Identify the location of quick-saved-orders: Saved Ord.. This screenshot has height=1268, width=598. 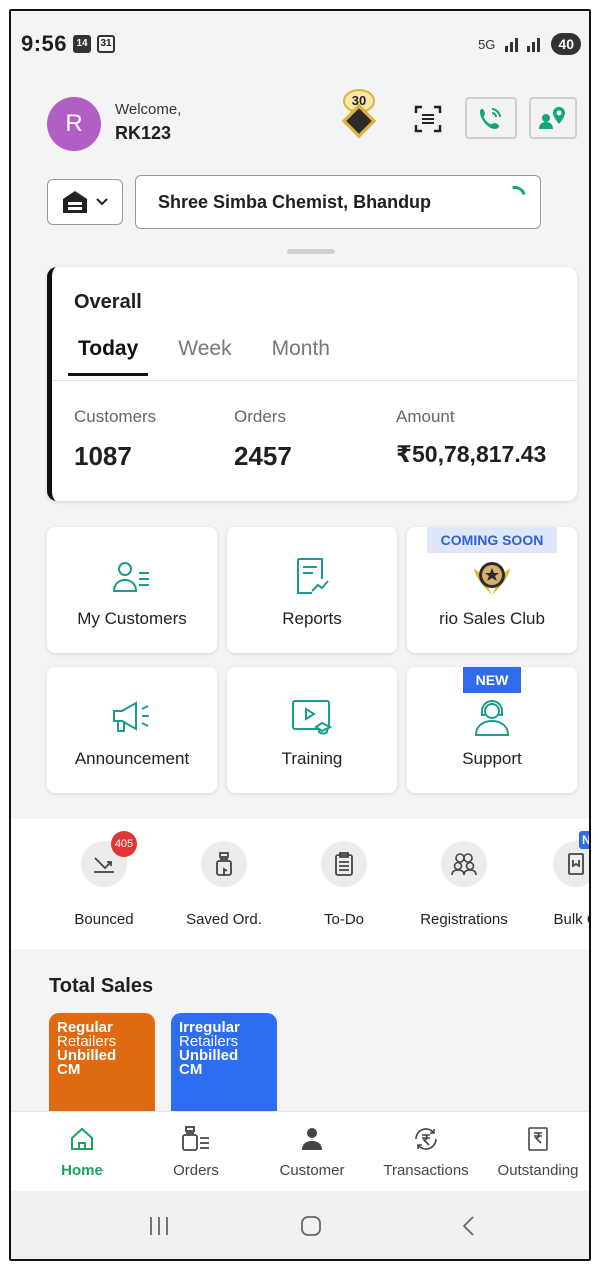
(224, 884).